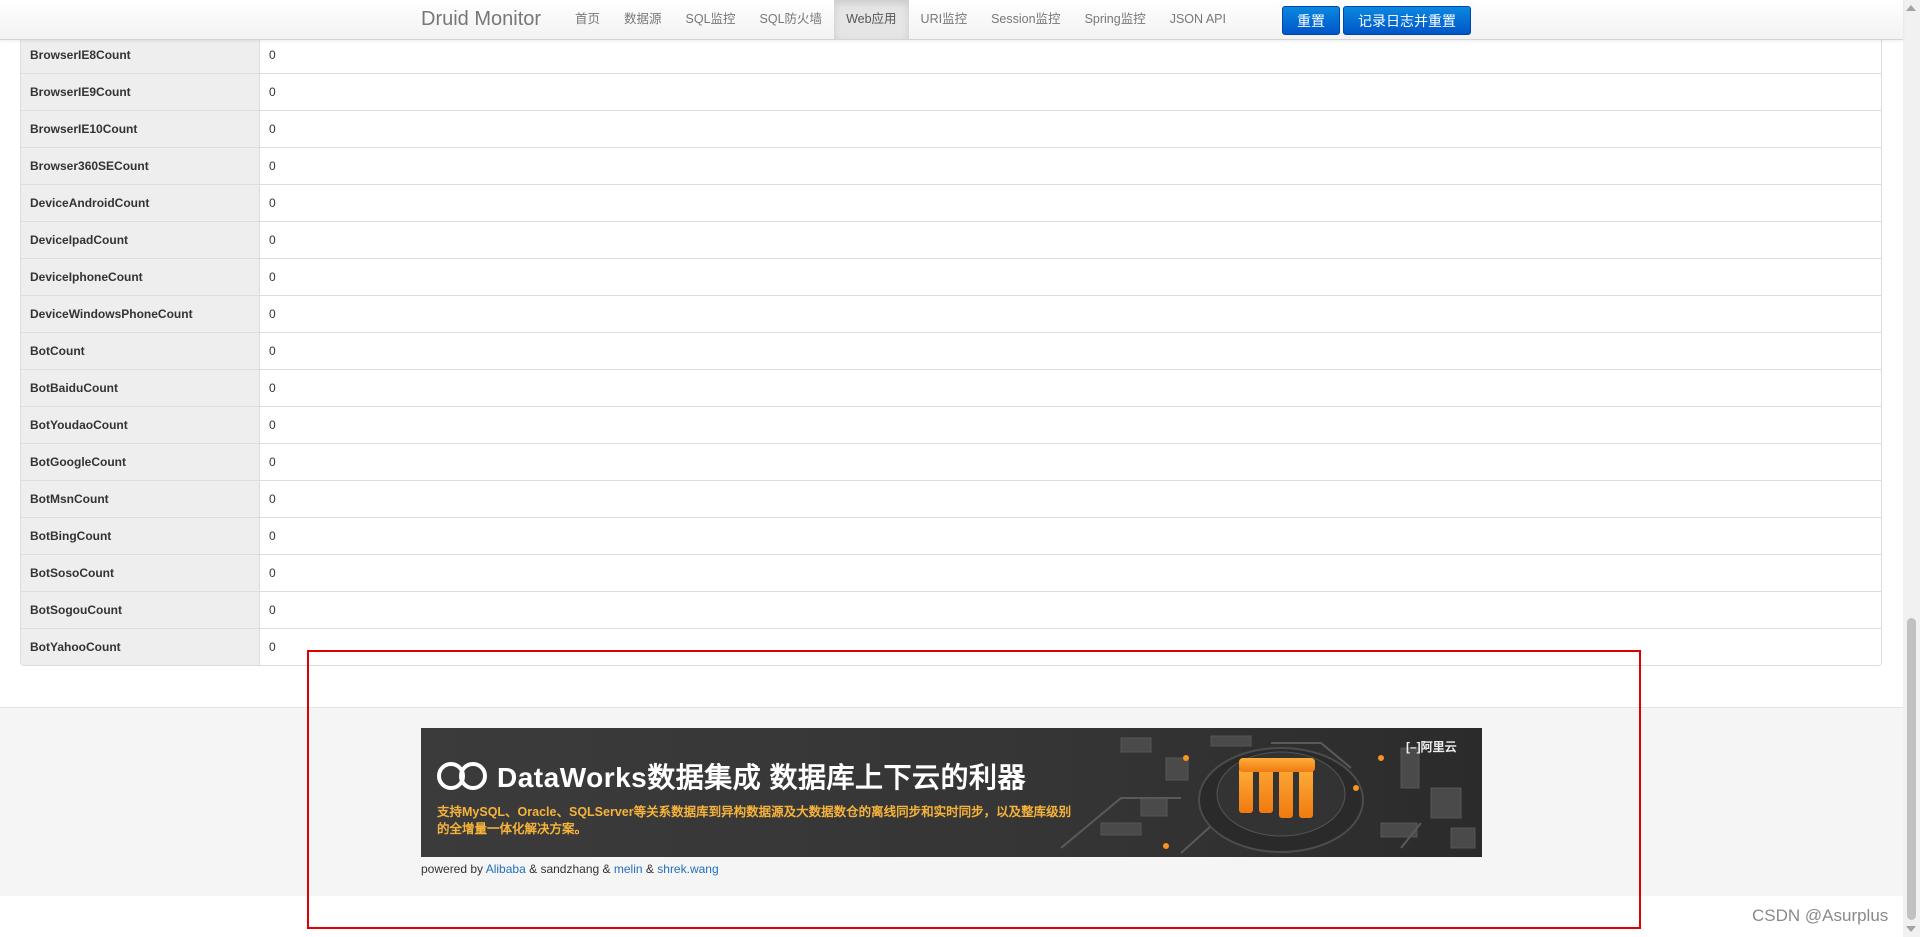 This screenshot has height=937, width=1920. Describe the element at coordinates (140, 55) in the screenshot. I see `stat-key: BrowserIE8Count` at that location.